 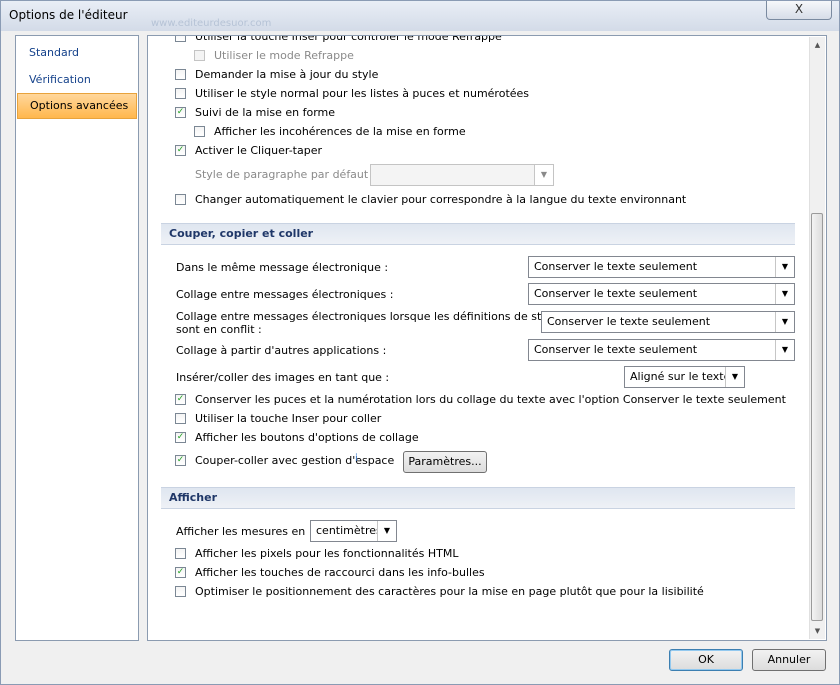 I want to click on paste-style-conflict-label-2: sont en conflit :, so click(x=219, y=329).